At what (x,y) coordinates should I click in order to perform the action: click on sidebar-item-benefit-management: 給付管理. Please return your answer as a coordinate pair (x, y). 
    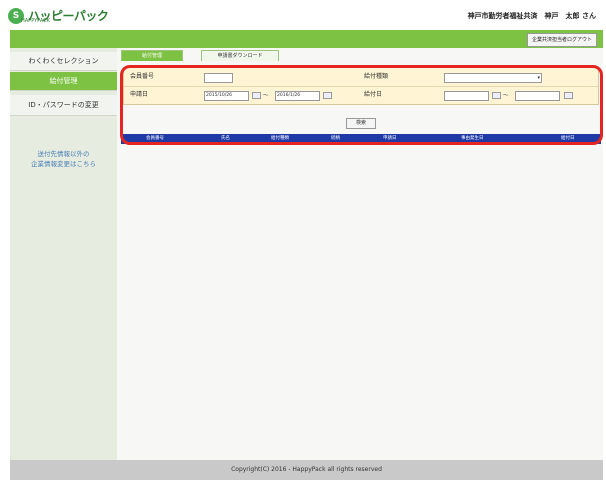
    Looking at the image, I should click on (63, 81).